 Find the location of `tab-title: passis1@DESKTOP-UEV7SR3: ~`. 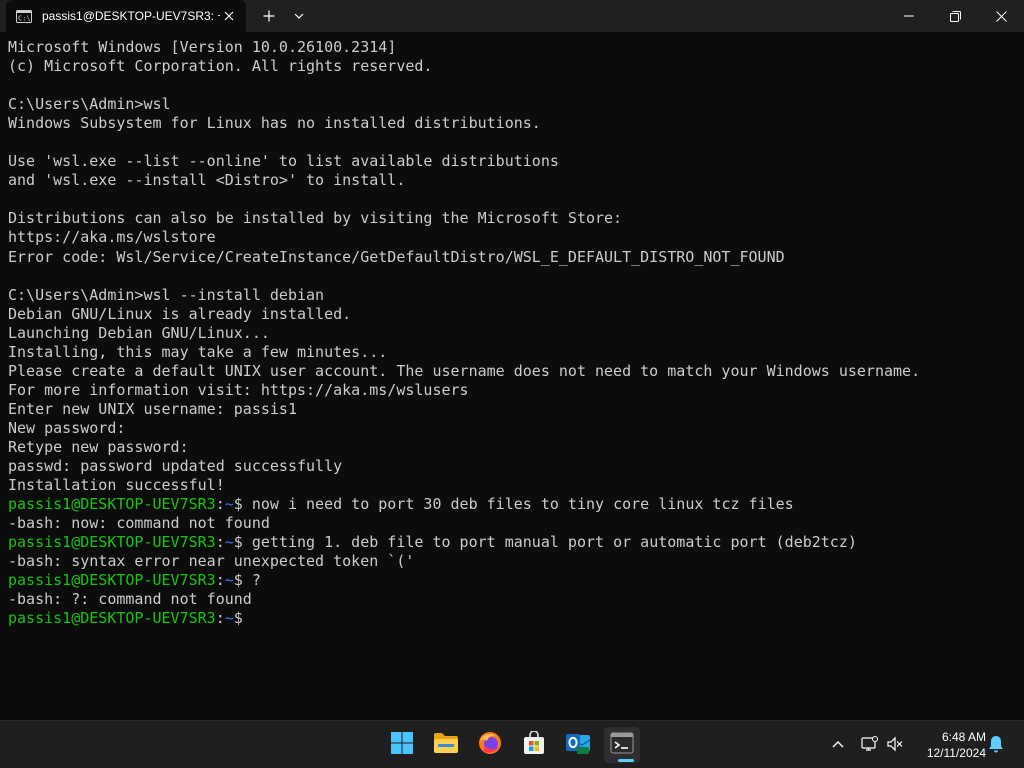

tab-title: passis1@DESKTOP-UEV7SR3: ~ is located at coordinates (131, 16).